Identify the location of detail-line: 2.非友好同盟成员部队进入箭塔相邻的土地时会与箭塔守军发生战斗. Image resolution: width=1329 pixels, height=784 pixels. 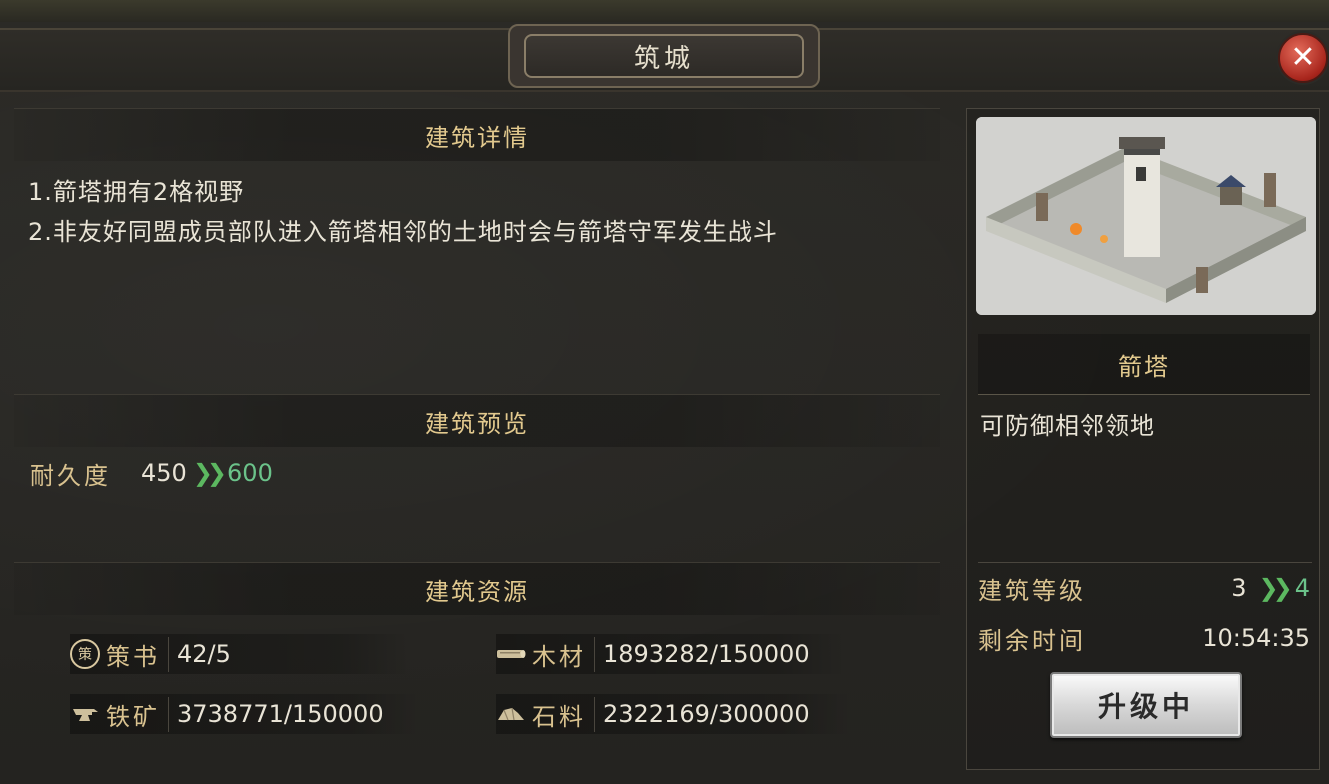
(403, 232).